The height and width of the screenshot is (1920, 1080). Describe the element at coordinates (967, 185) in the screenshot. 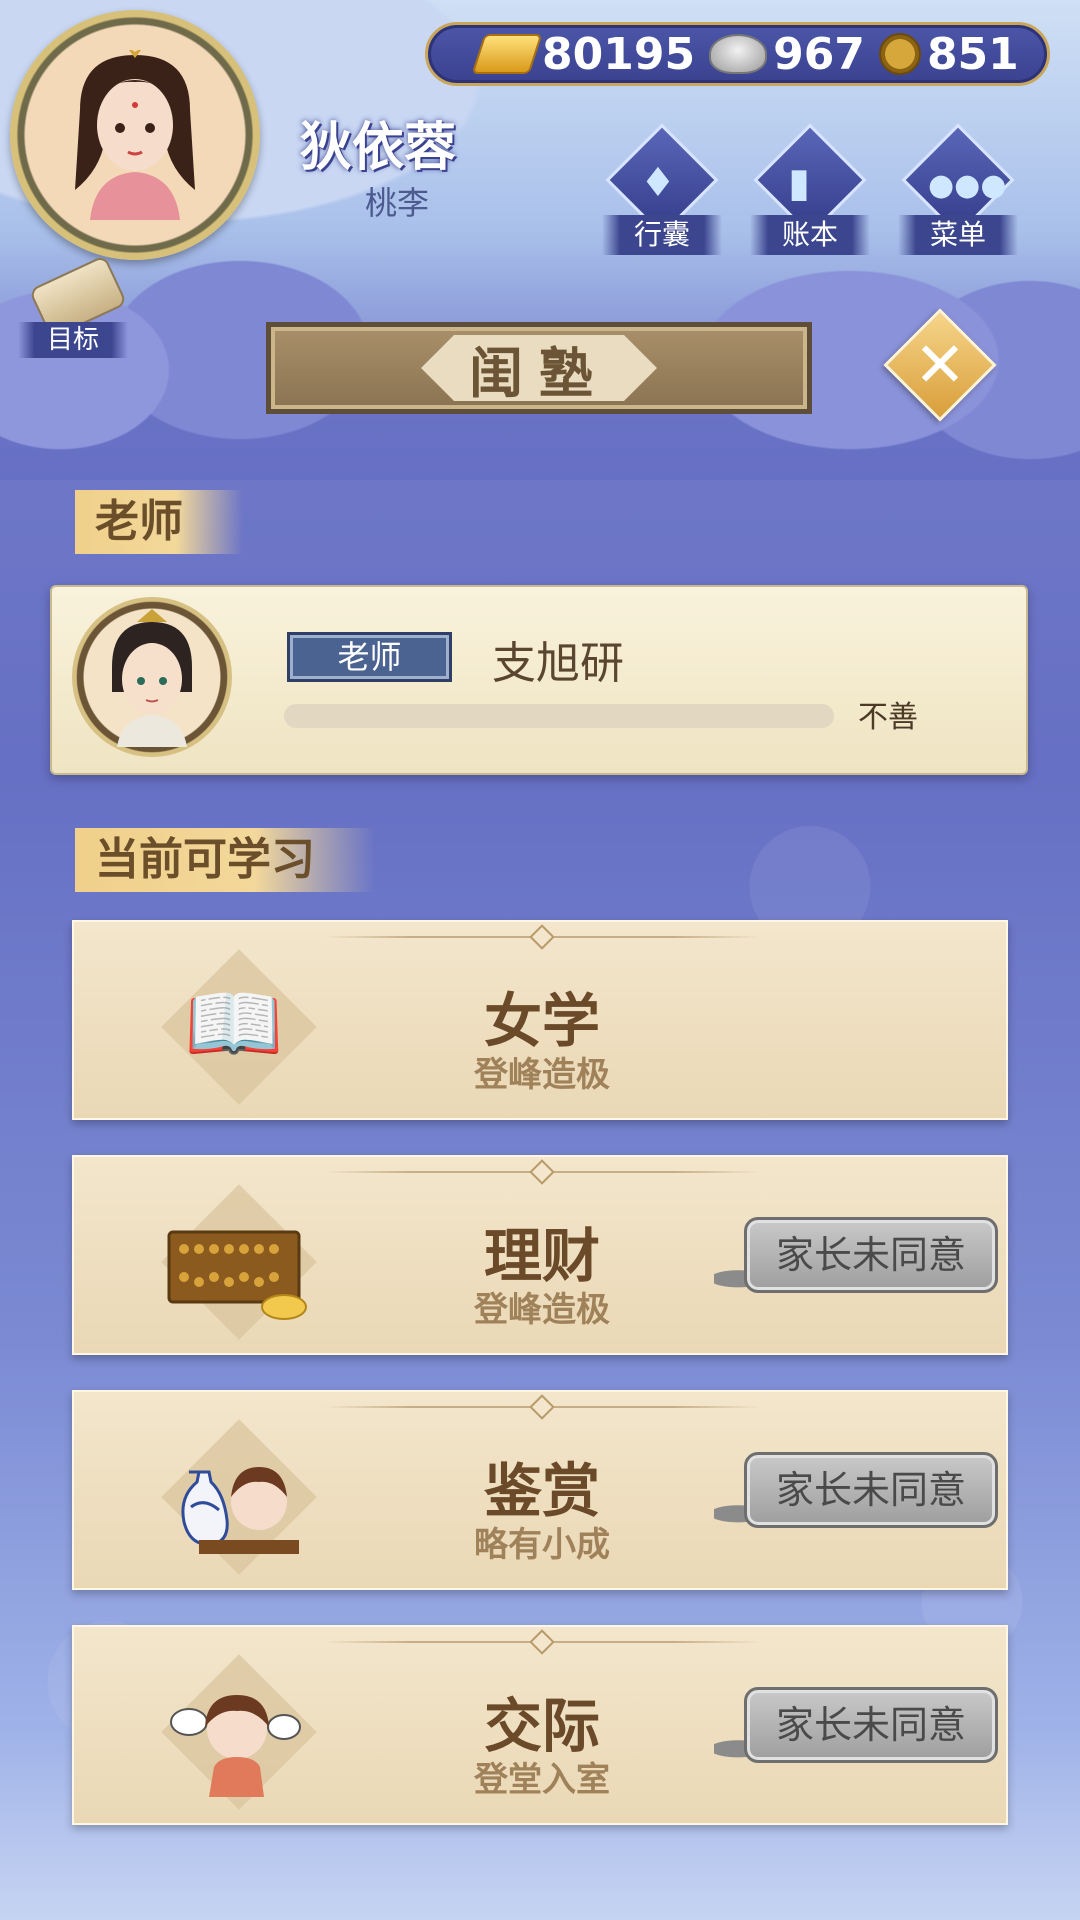

I see `menu-icon: ●●●` at that location.